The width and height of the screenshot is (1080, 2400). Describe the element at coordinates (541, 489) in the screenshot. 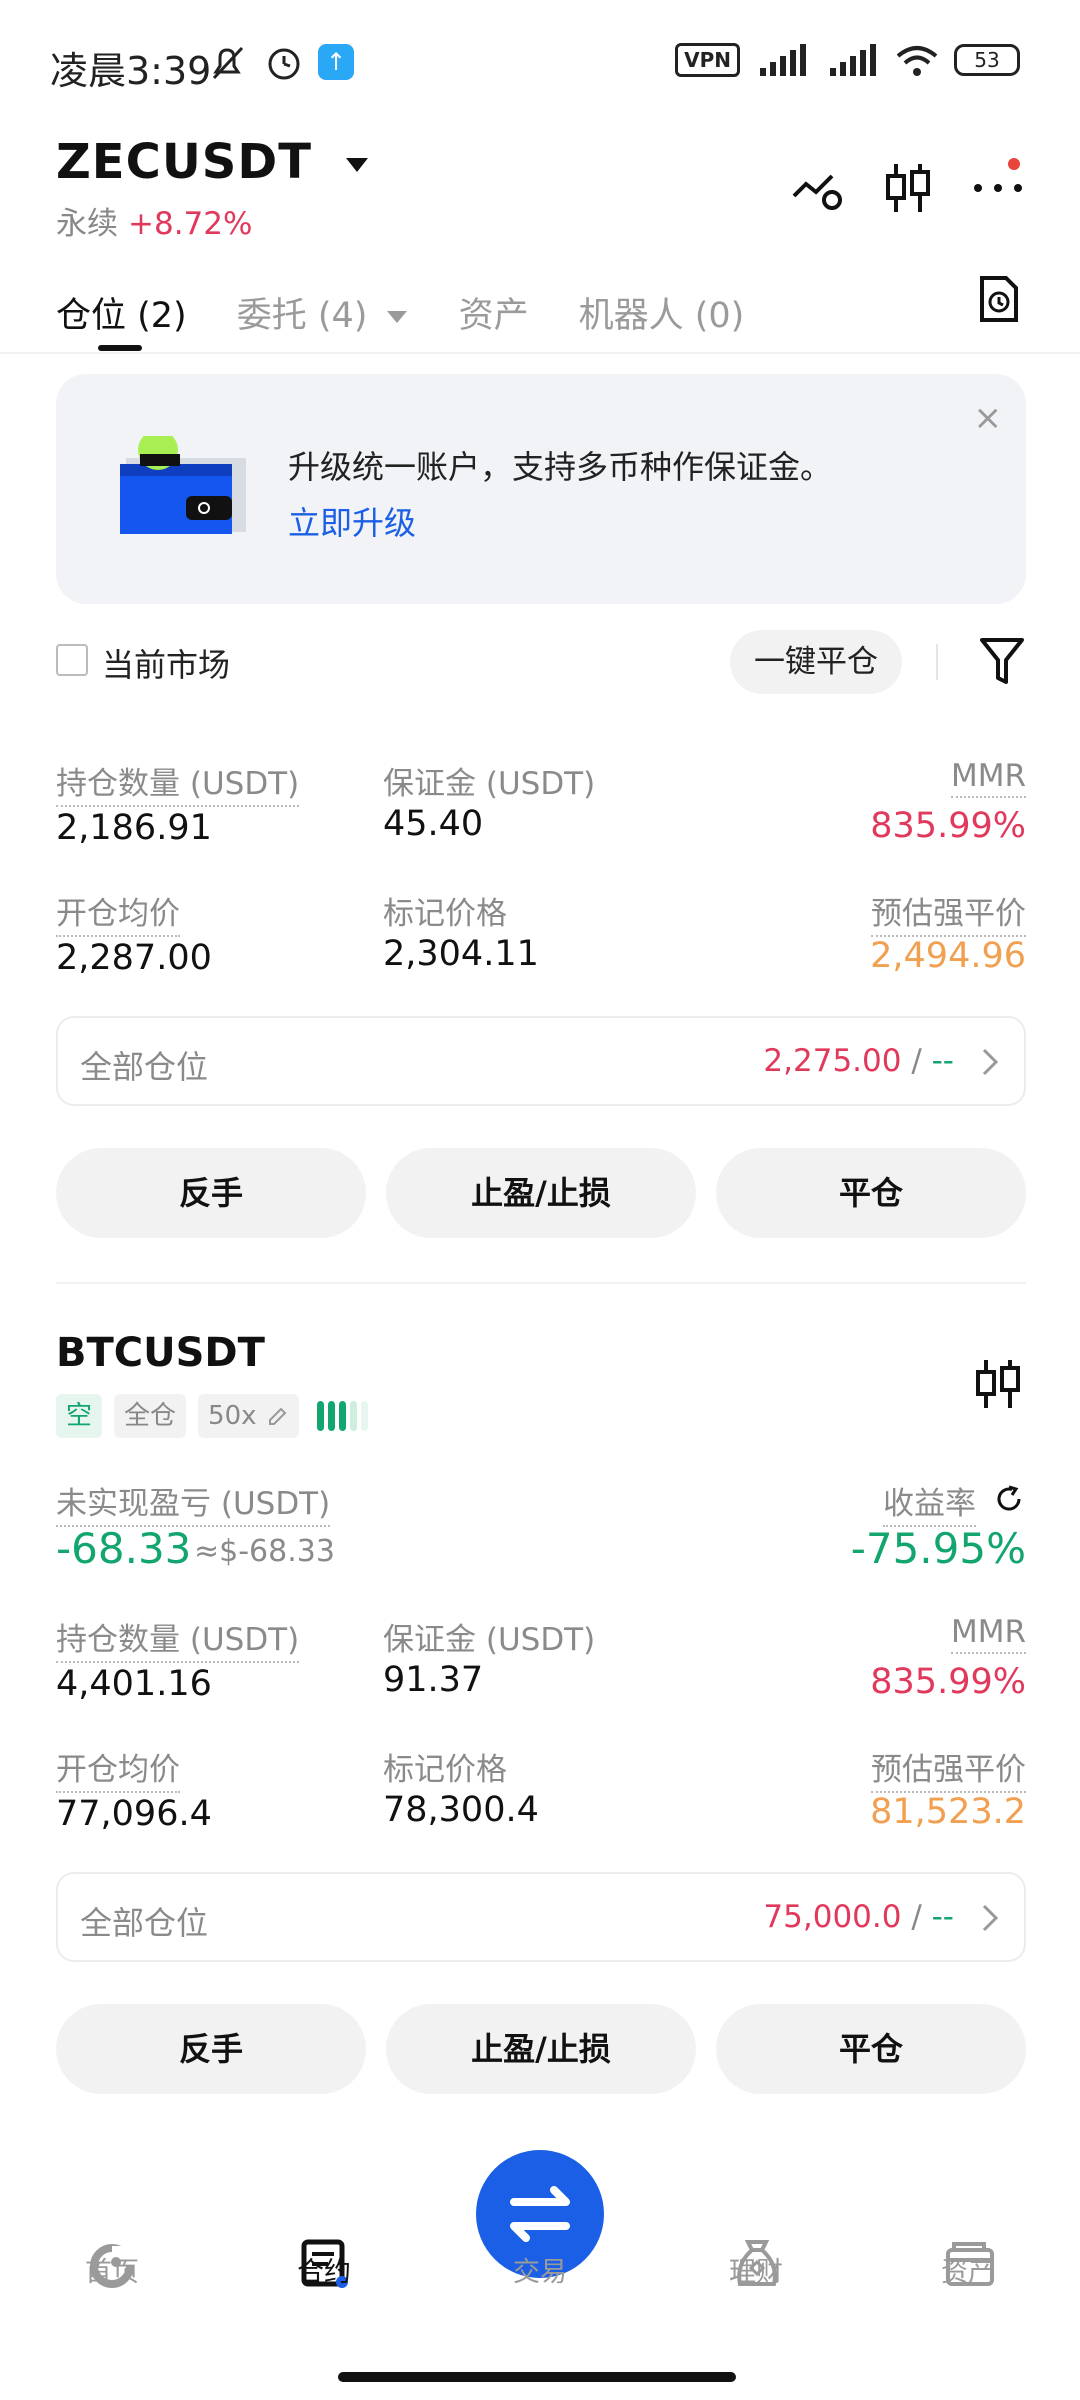

I see `upgrade-banner: 升级统一账户，支持多币种作保证金。 立即升级 ×` at that location.